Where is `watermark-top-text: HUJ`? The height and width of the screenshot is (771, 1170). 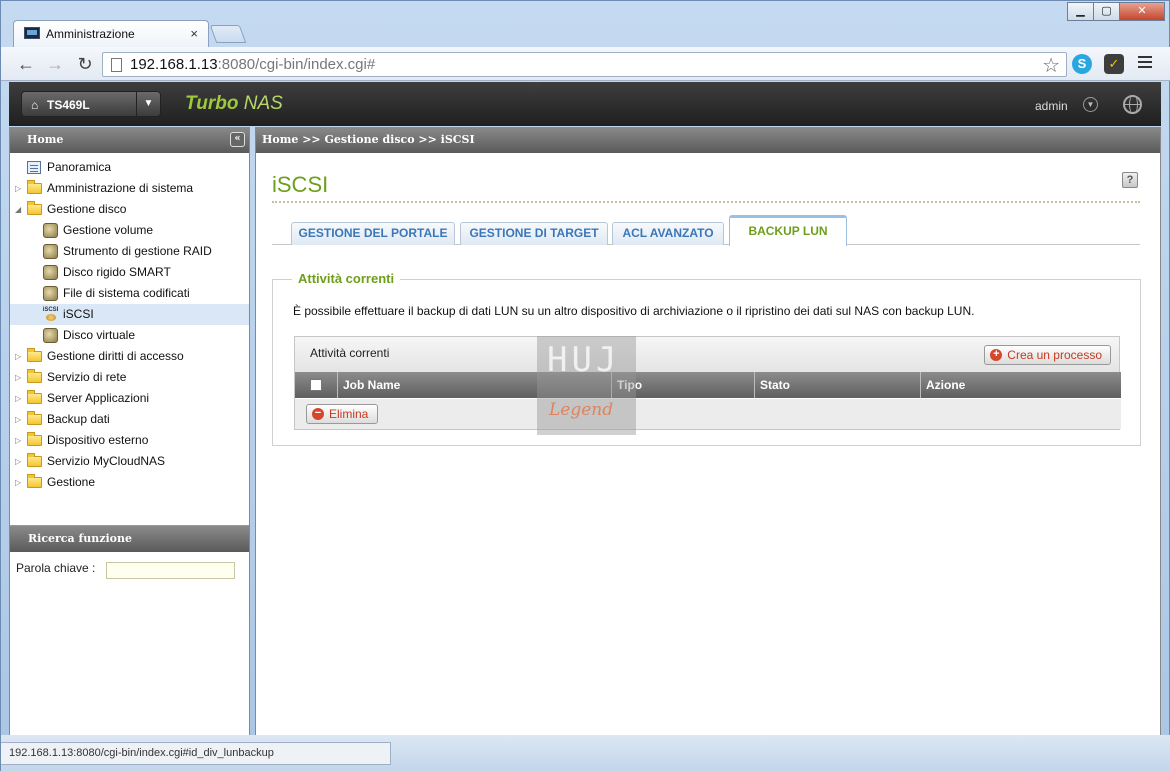
watermark-top-text: HUJ is located at coordinates (584, 360).